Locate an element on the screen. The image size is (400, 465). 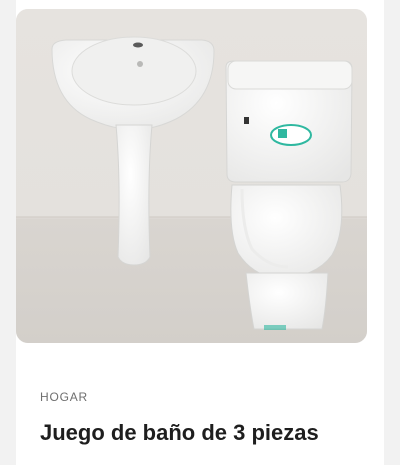
product-title: Juego de baño de 3 piezas is located at coordinates (205, 433).